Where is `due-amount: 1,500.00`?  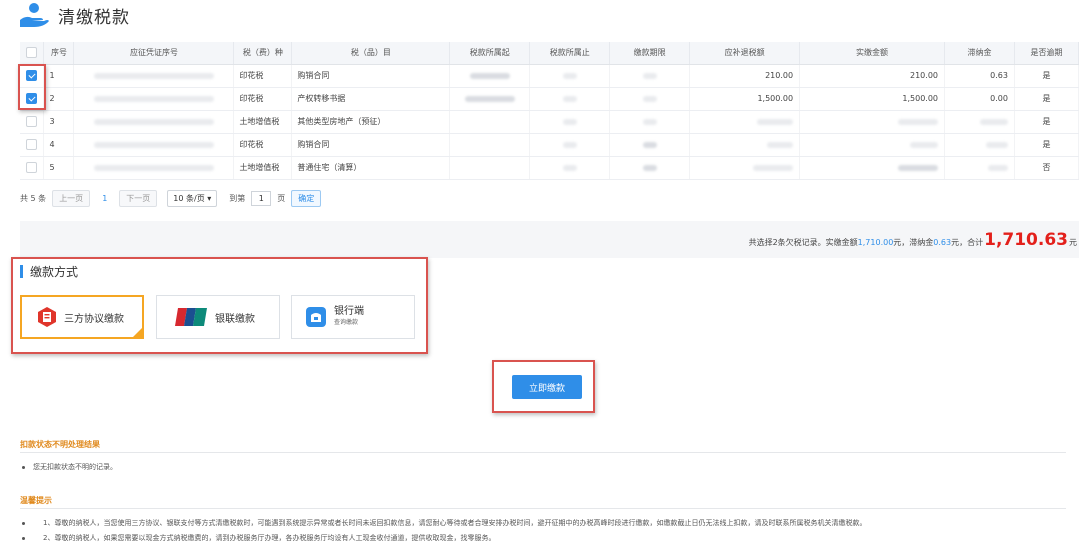
due-amount: 1,500.00 is located at coordinates (745, 99).